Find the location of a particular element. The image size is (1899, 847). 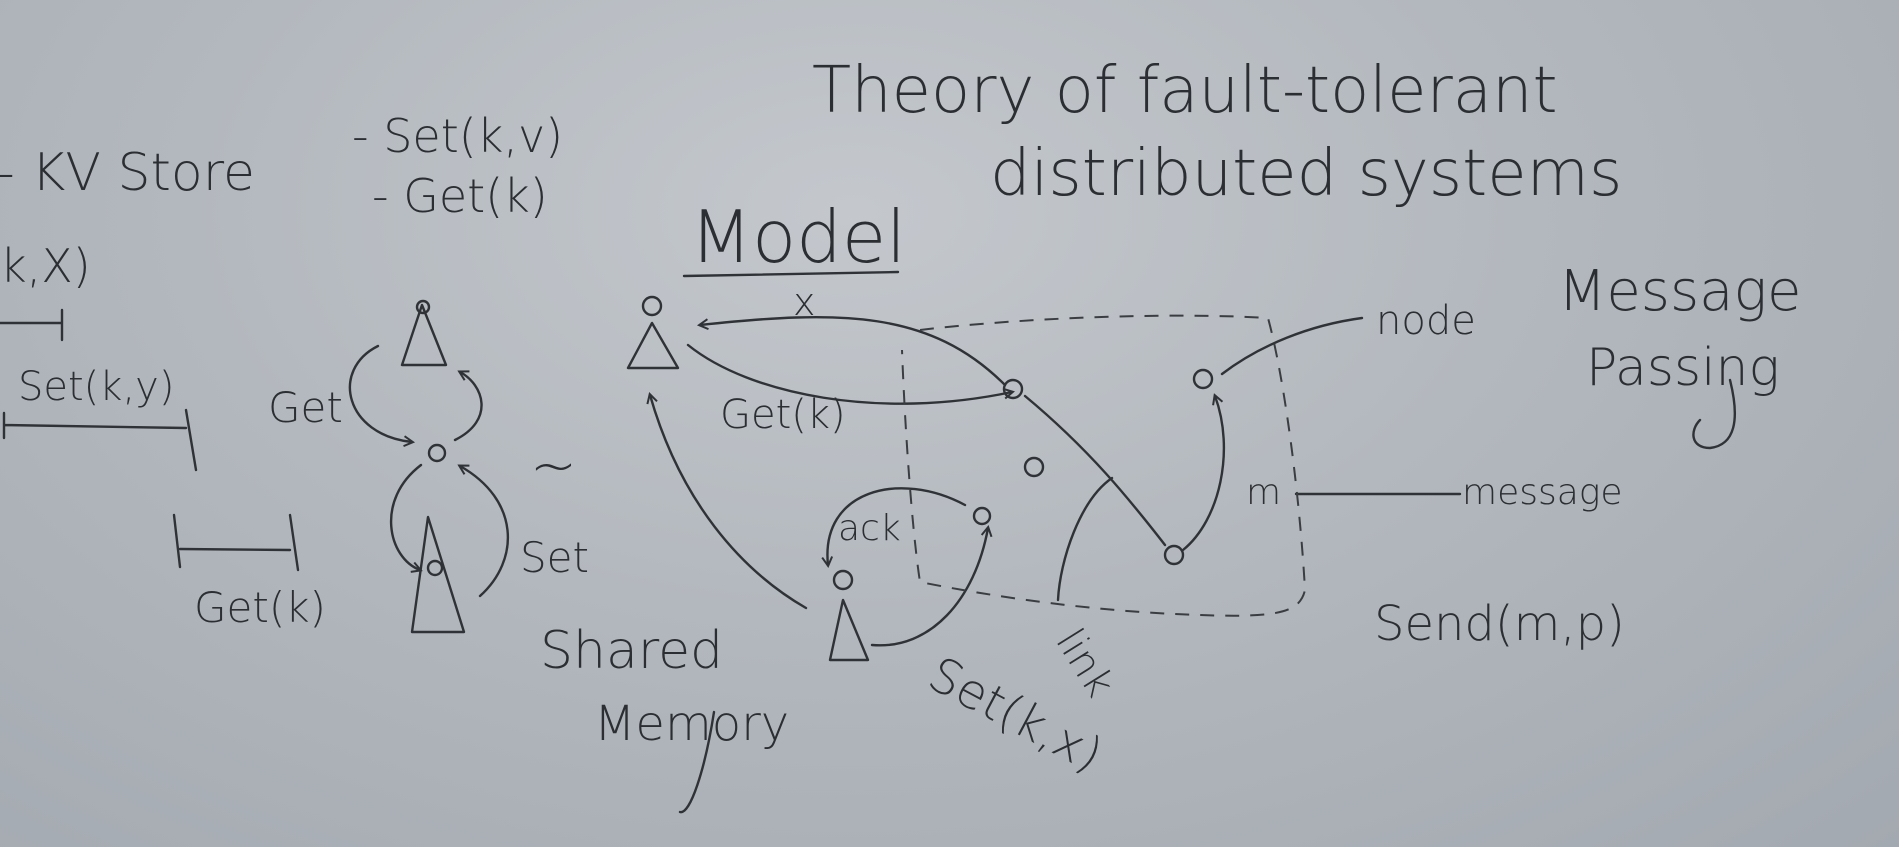

sm-get-label: Get is located at coordinates (305, 407).